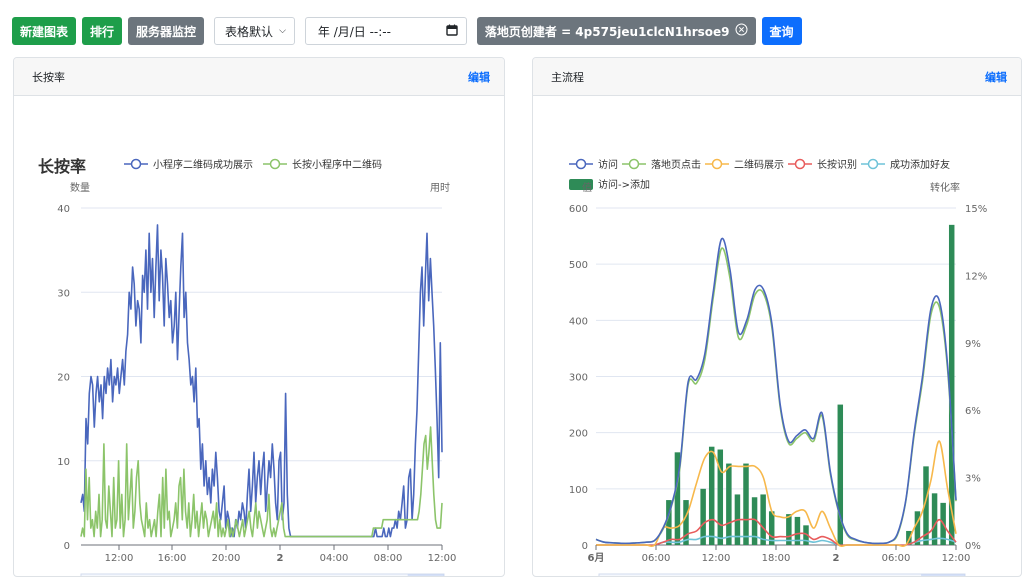  Describe the element at coordinates (578, 490) in the screenshot. I see `y-tick-label: 100` at that location.